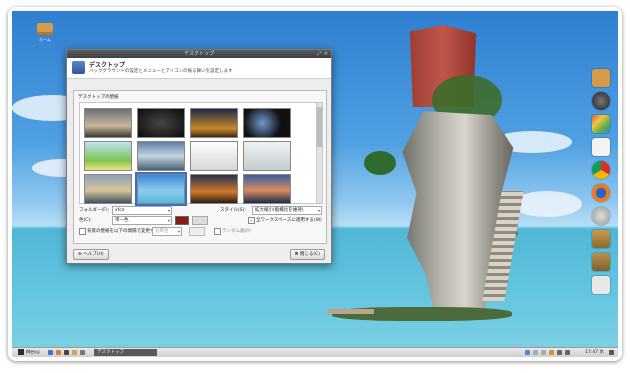 This screenshot has width=630, height=373. What do you see at coordinates (45, 39) in the screenshot?
I see `desktop-icon-label: ホーム` at bounding box center [45, 39].